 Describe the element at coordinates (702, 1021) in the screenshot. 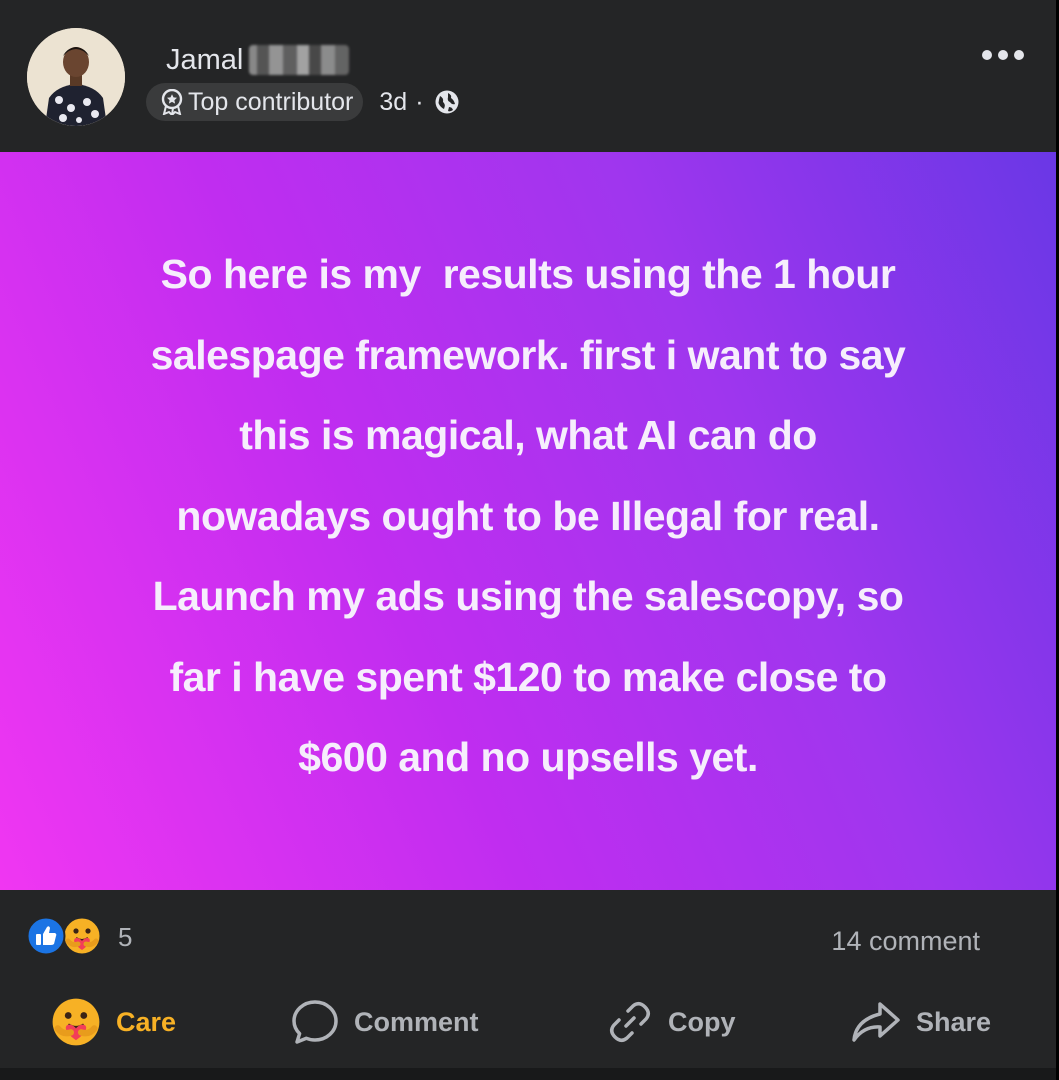

I see `copy-label: Copy` at that location.